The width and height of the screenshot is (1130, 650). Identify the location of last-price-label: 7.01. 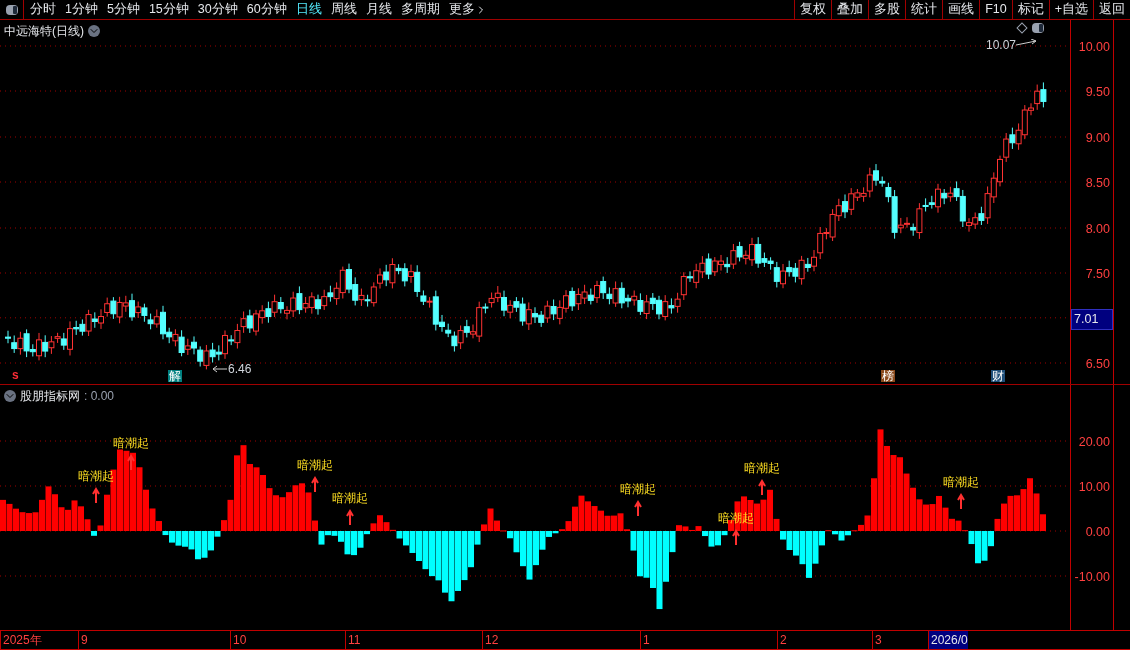
(1092, 319).